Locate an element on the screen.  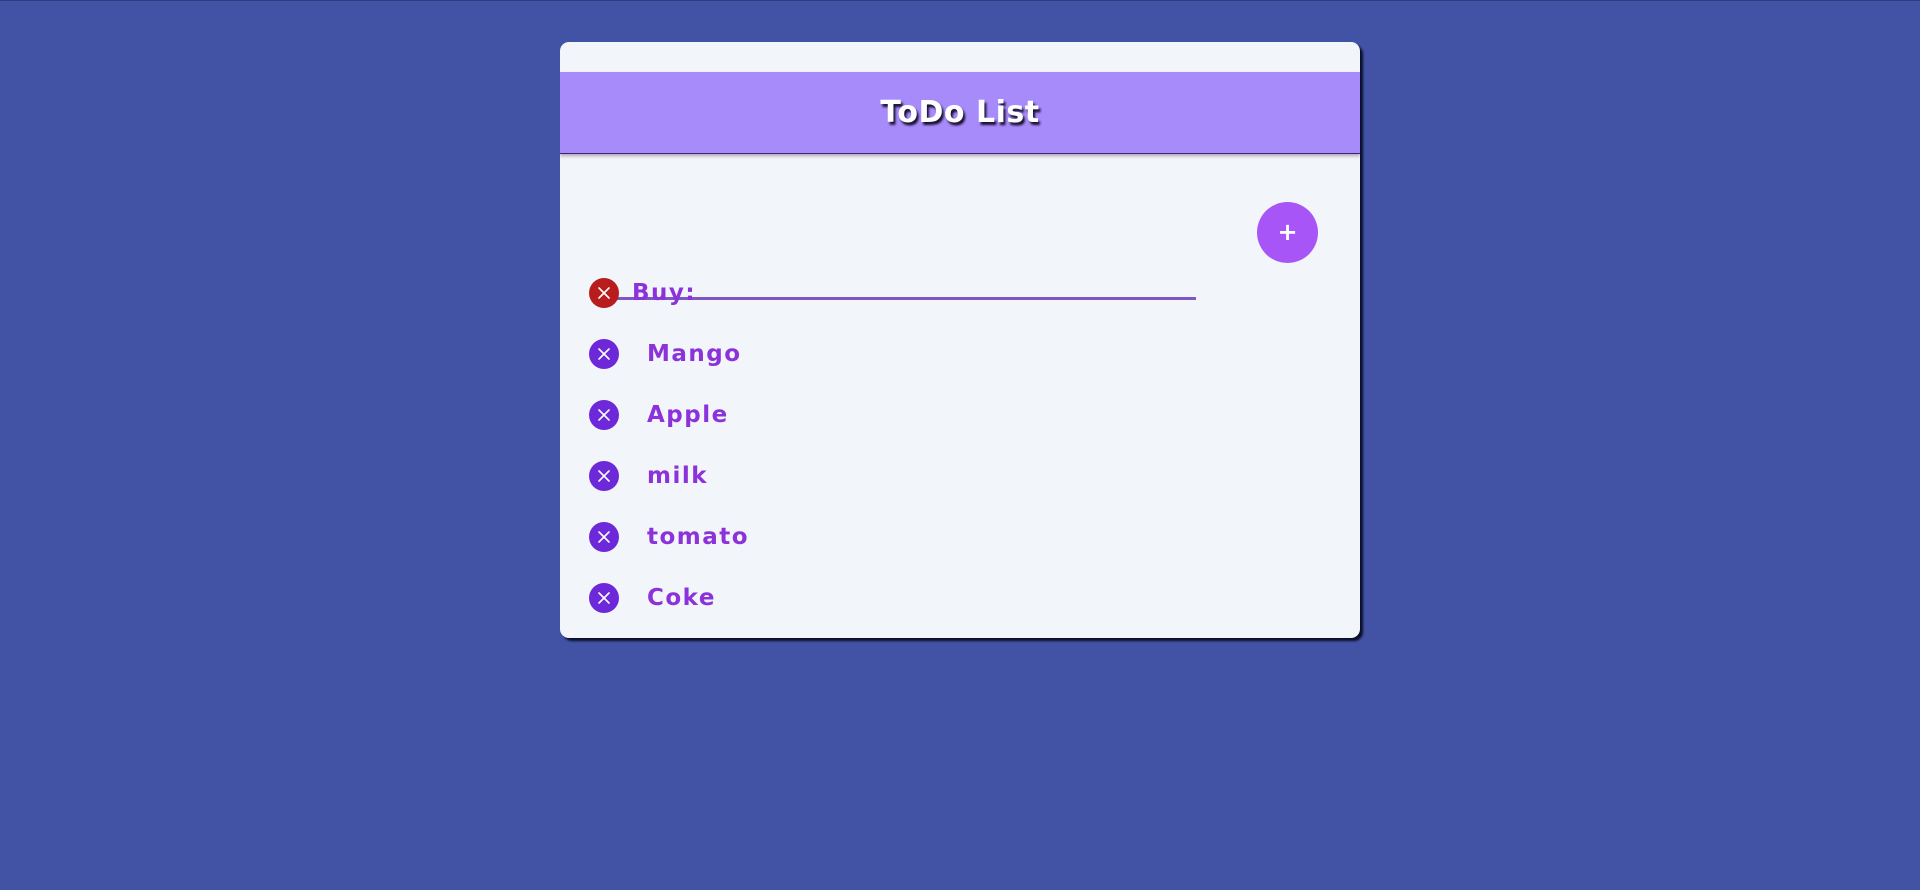
list-item: tomato is located at coordinates (959, 537).